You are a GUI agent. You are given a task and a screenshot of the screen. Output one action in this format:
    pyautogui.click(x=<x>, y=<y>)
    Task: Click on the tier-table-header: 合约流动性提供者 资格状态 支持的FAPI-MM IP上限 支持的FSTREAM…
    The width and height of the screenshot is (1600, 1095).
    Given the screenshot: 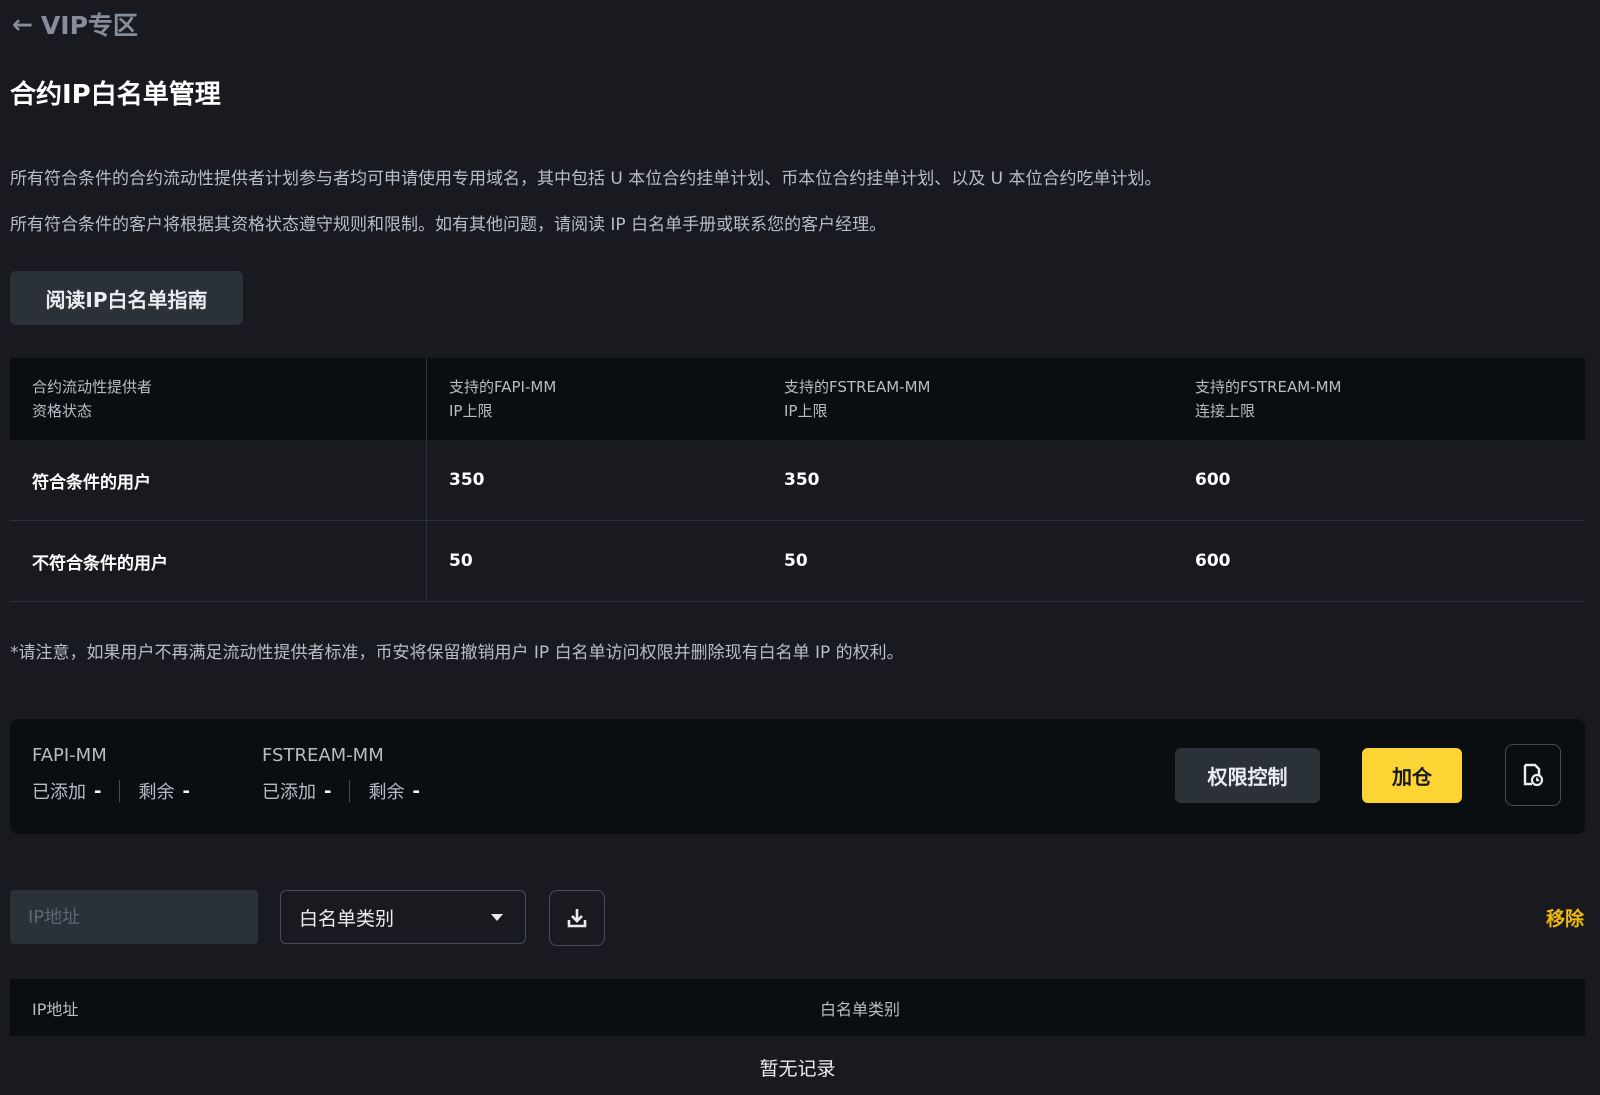 What is the action you would take?
    pyautogui.click(x=797, y=399)
    